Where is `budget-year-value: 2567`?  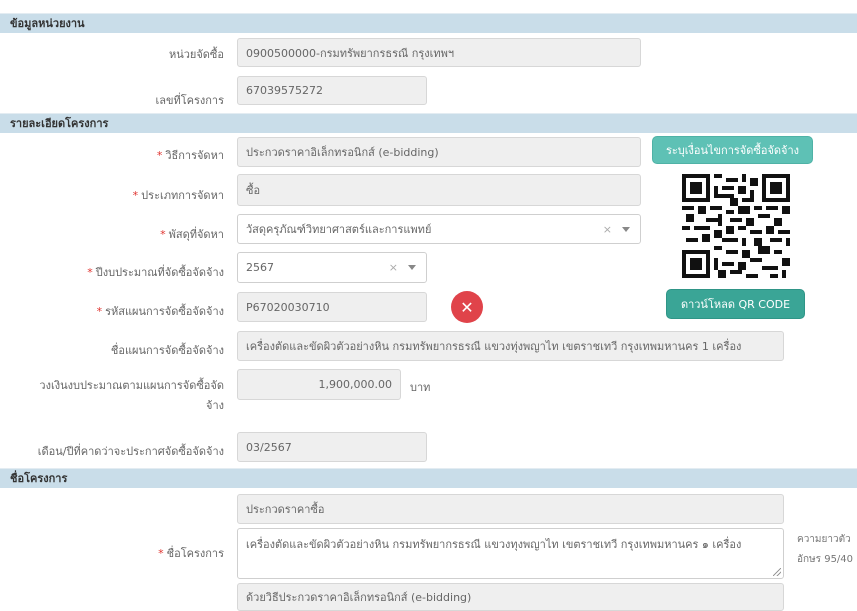
budget-year-value: 2567 is located at coordinates (260, 267).